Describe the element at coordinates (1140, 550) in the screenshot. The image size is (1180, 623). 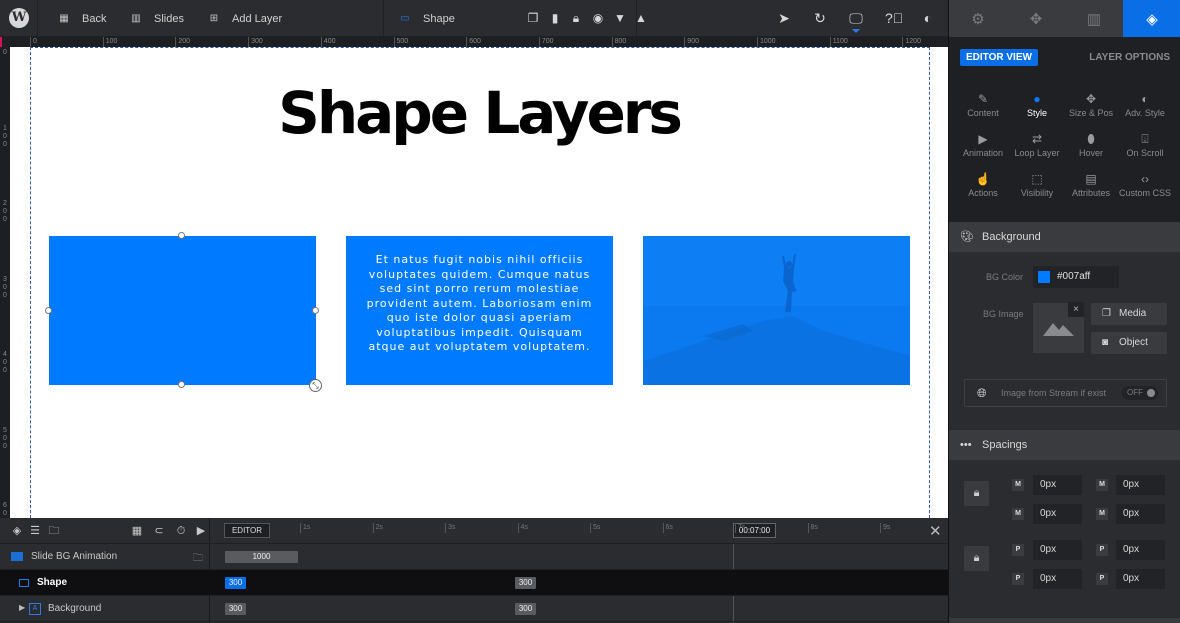
I see `padding-right-input` at that location.